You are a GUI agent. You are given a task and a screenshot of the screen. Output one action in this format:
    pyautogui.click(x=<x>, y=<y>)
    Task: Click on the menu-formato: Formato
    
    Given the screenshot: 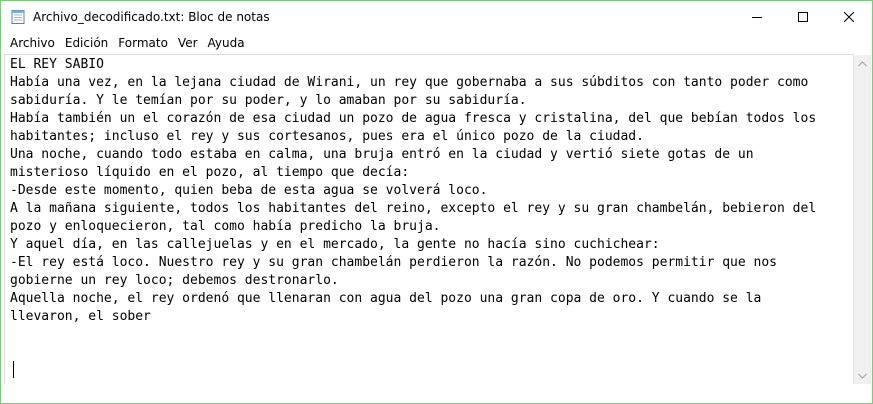 What is the action you would take?
    pyautogui.click(x=143, y=43)
    